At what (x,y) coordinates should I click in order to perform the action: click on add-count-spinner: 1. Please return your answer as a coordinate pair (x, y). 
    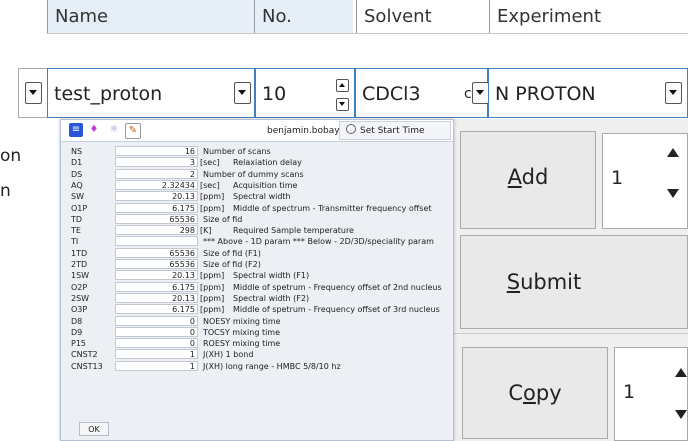
    Looking at the image, I should click on (645, 181).